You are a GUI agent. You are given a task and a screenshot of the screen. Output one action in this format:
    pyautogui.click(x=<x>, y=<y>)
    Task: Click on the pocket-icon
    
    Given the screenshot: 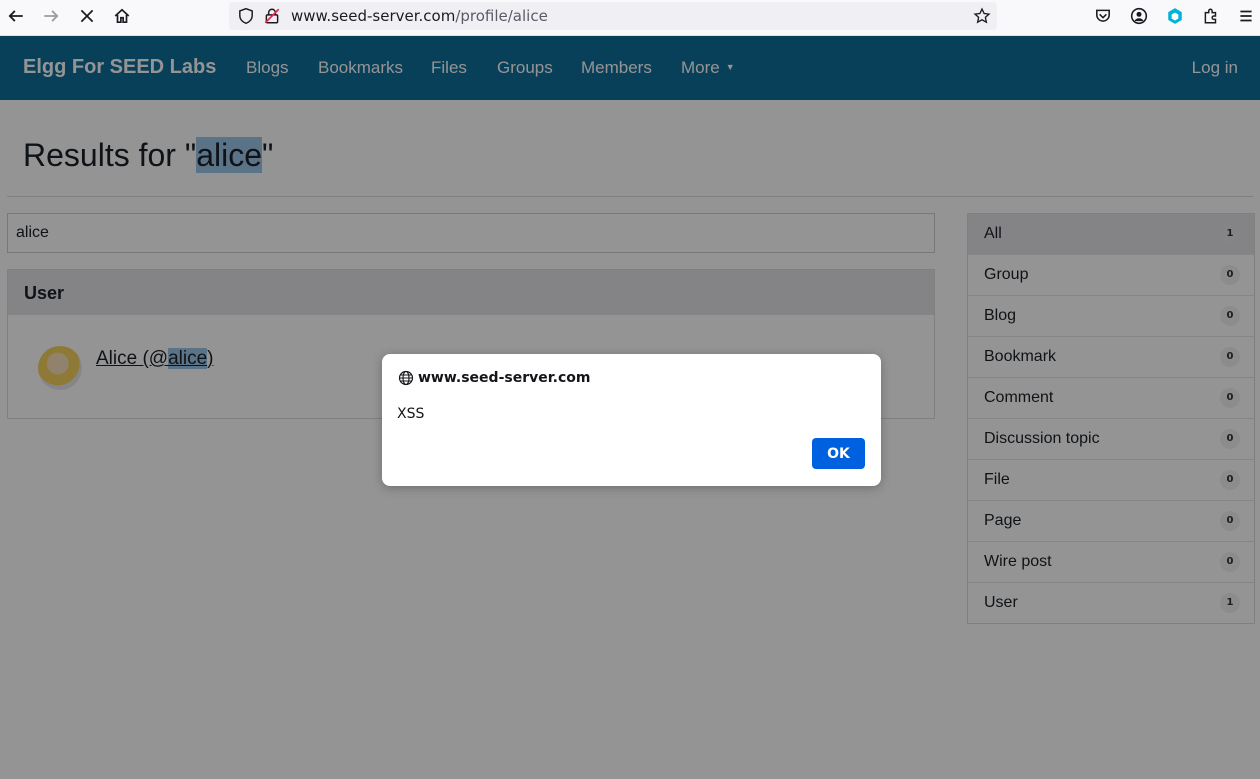 What is the action you would take?
    pyautogui.click(x=1103, y=15)
    